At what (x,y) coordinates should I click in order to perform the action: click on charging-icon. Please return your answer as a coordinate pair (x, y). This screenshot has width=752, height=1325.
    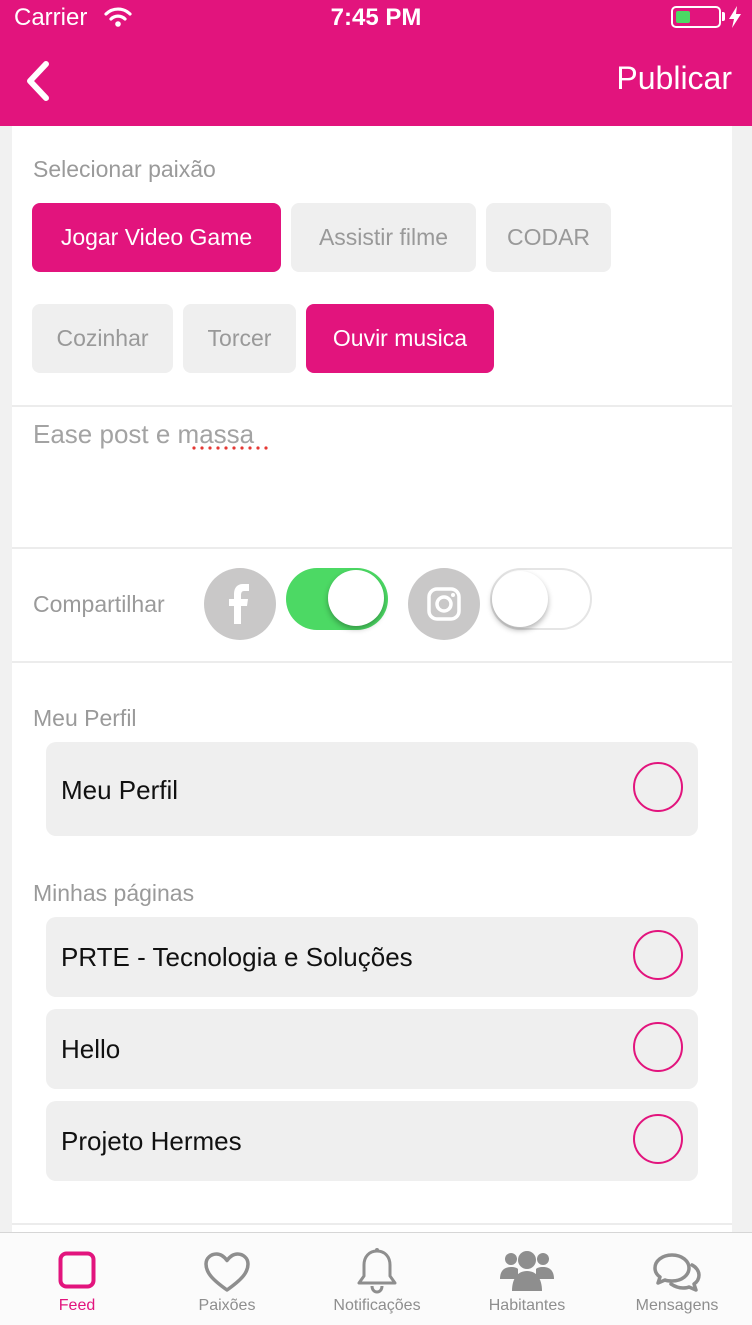
    Looking at the image, I should click on (735, 19).